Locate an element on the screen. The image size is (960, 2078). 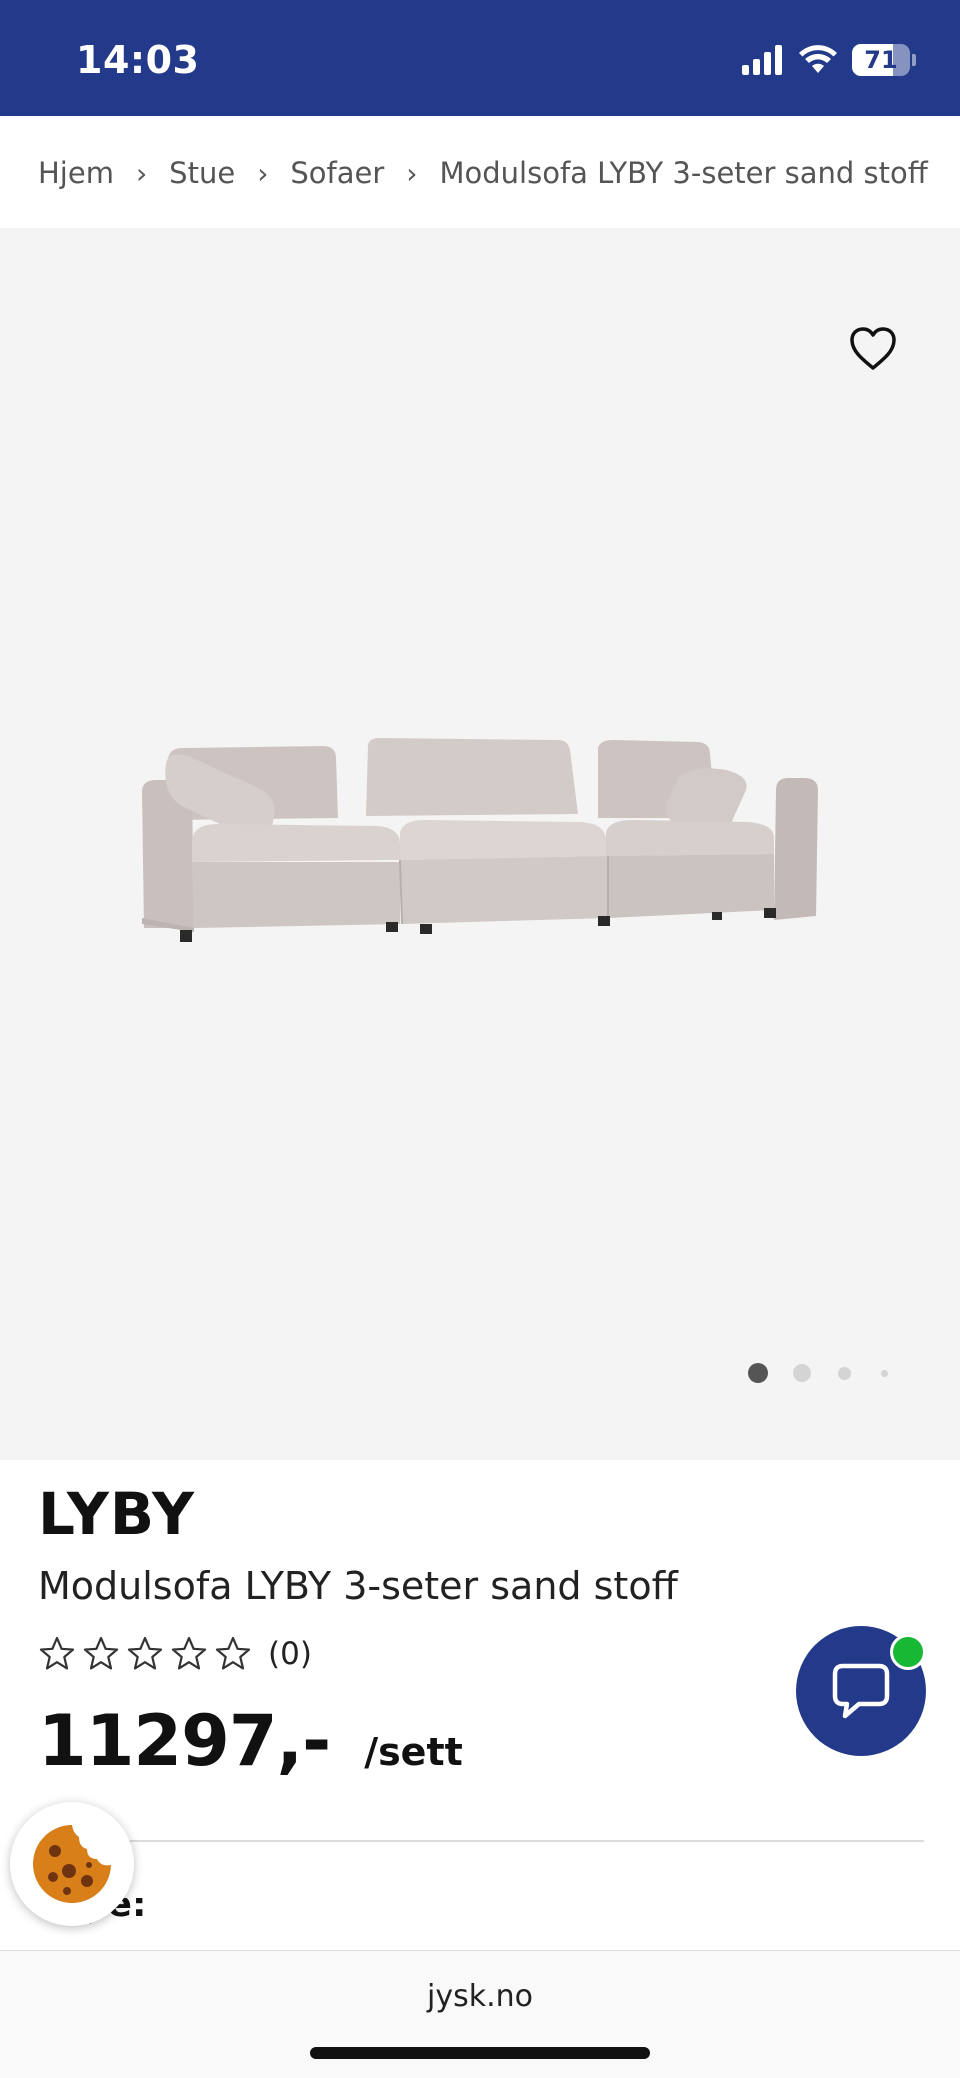
gallery-pagination is located at coordinates (818, 1373).